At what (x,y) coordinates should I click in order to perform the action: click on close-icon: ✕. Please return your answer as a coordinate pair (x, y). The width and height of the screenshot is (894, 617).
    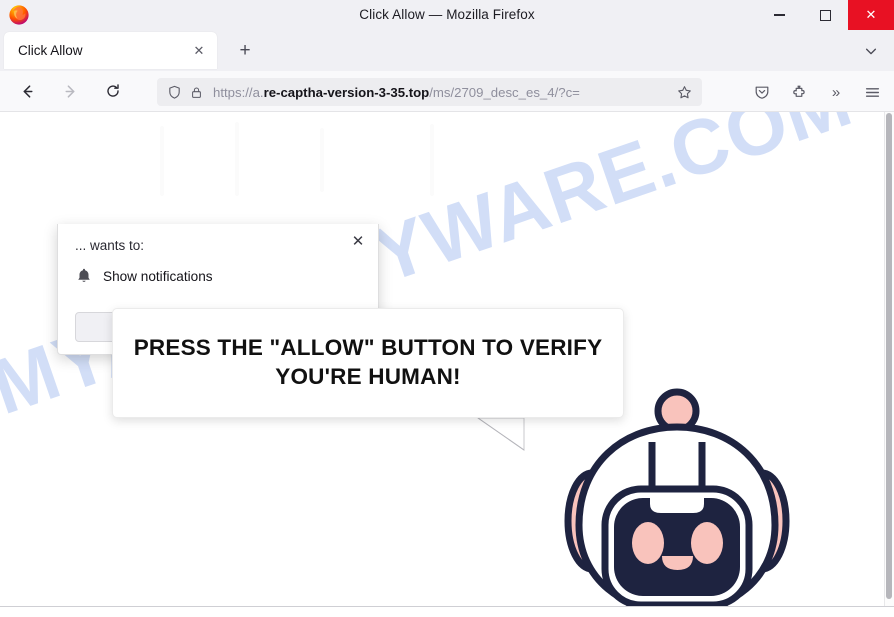
    Looking at the image, I should click on (358, 241).